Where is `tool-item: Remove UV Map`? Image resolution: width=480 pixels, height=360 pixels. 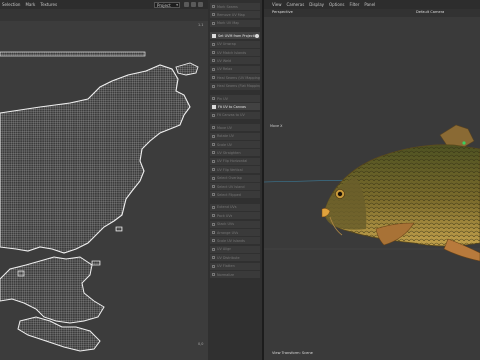
tool-item: Remove UV Map is located at coordinates (235, 15).